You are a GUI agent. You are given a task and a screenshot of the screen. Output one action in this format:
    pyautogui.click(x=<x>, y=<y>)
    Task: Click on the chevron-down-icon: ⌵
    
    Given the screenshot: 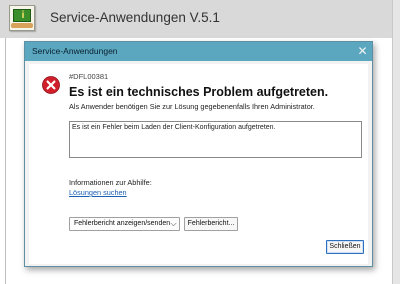 What is the action you would take?
    pyautogui.click(x=173, y=223)
    